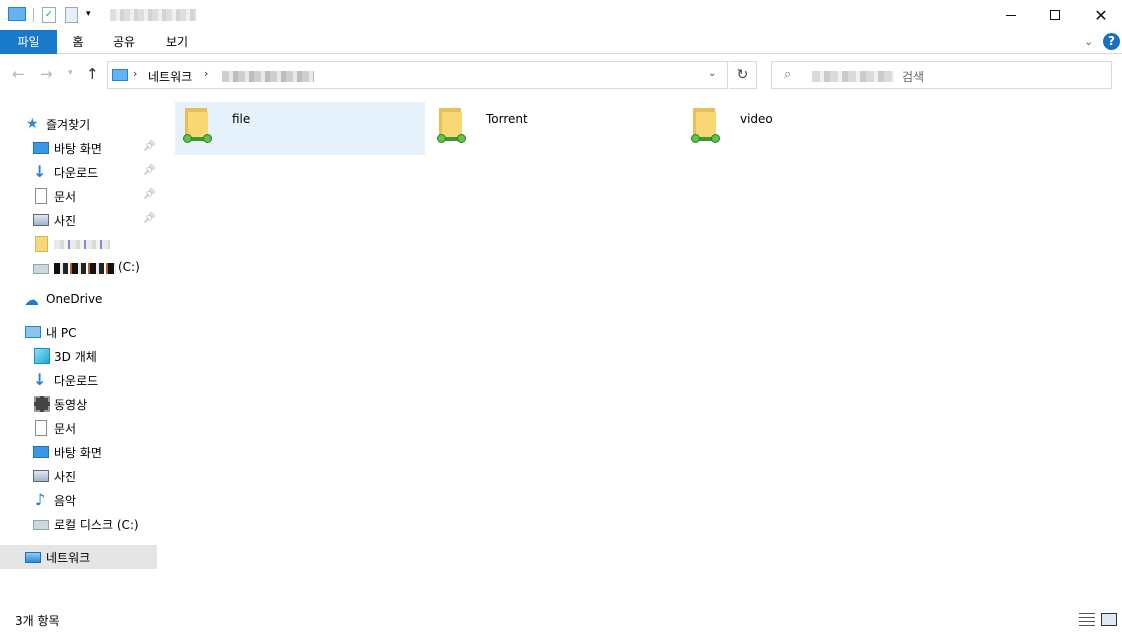  What do you see at coordinates (78, 428) in the screenshot?
I see `sidebar-item-documents: 문서` at bounding box center [78, 428].